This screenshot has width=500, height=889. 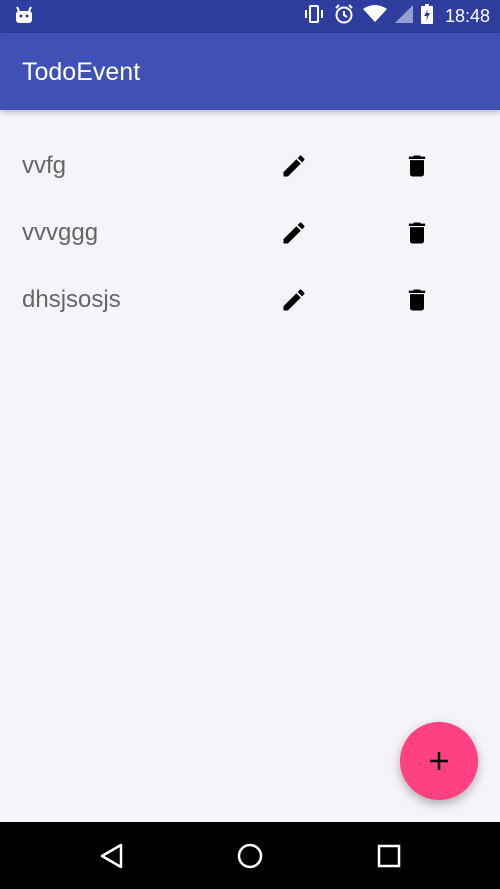 I want to click on status-time: 18:48, so click(x=467, y=16).